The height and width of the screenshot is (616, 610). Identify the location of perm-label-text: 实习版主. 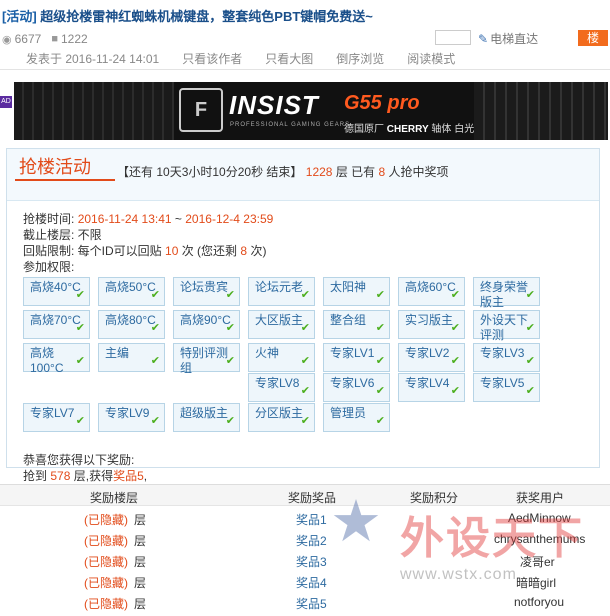
(429, 320).